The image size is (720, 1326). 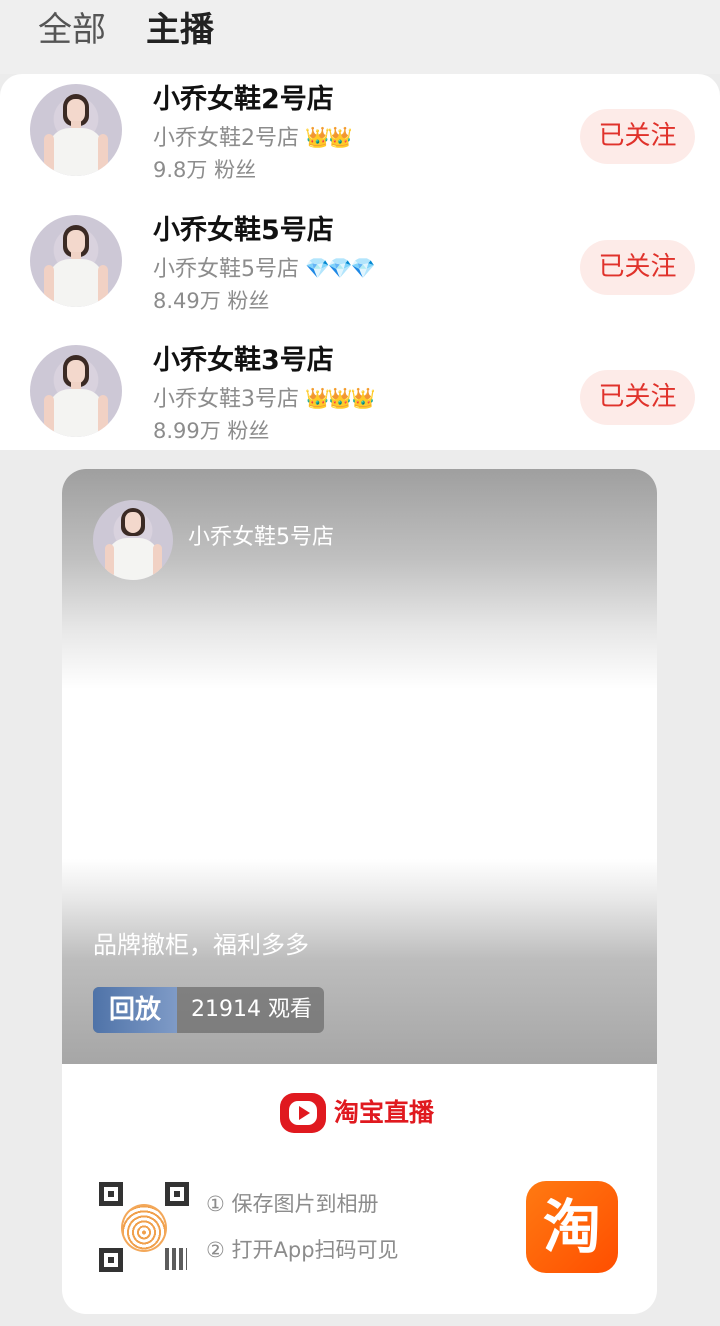 I want to click on live-title: 品牌撤柜，福利多多, so click(x=201, y=945).